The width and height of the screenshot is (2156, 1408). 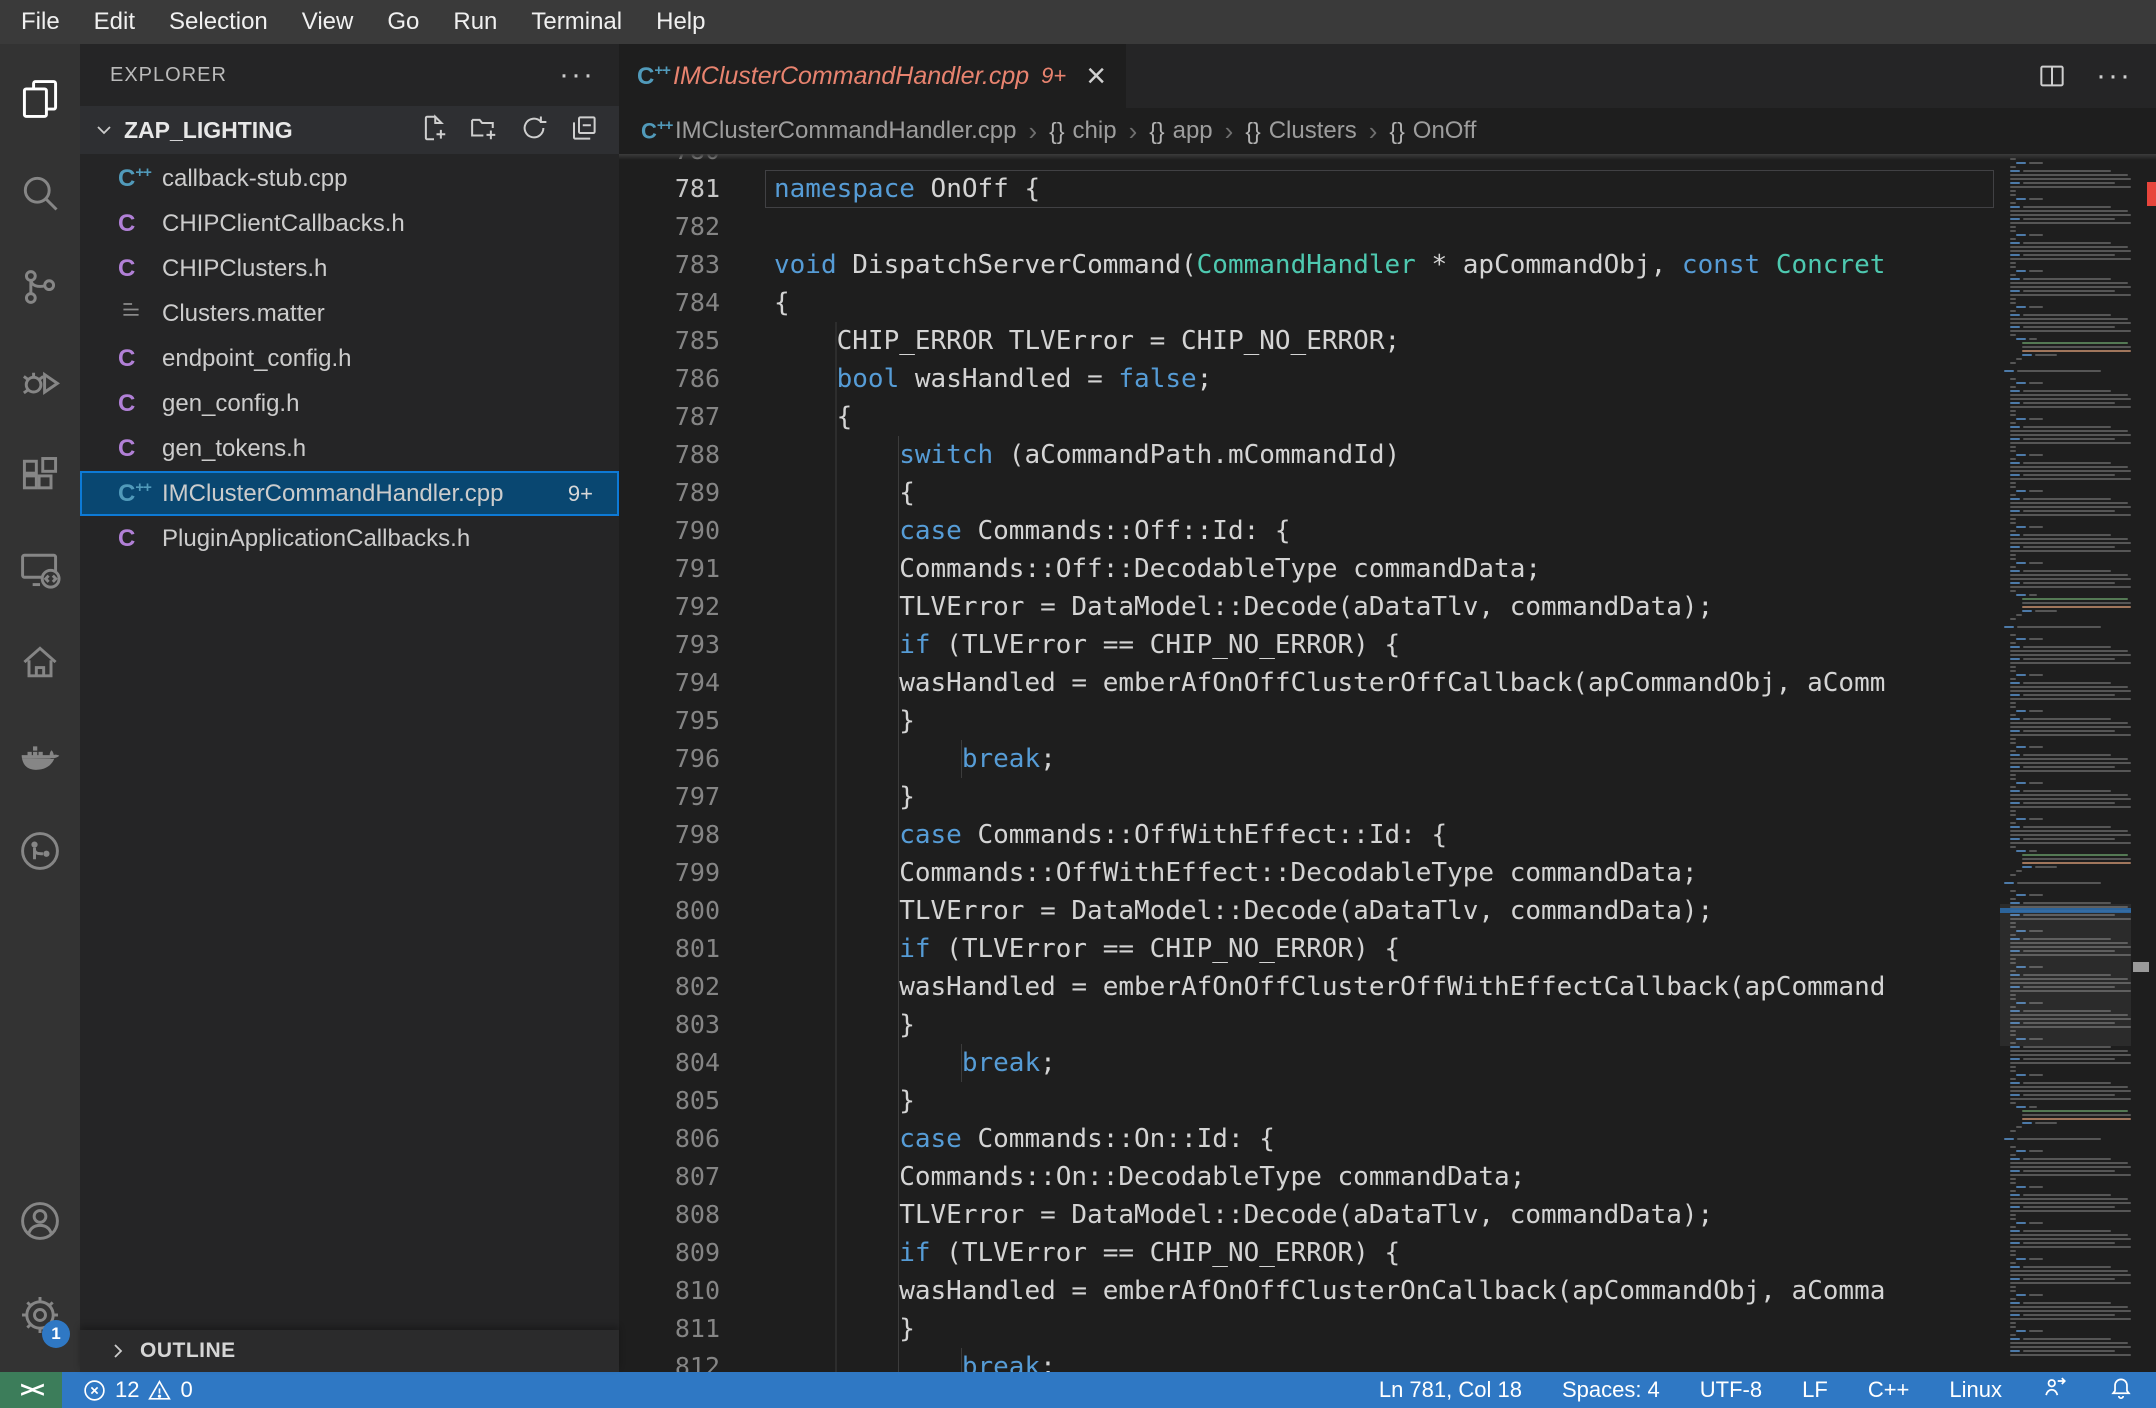 I want to click on line-number: 812, so click(x=697, y=1362).